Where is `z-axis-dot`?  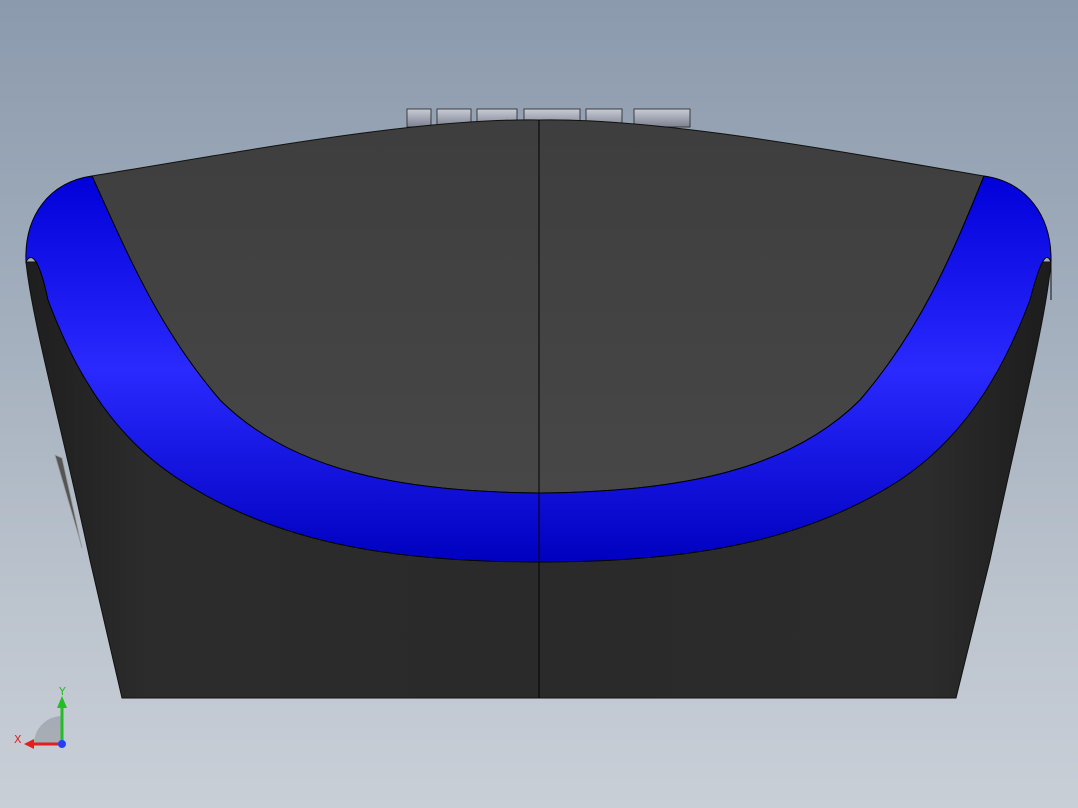
z-axis-dot is located at coordinates (62, 744).